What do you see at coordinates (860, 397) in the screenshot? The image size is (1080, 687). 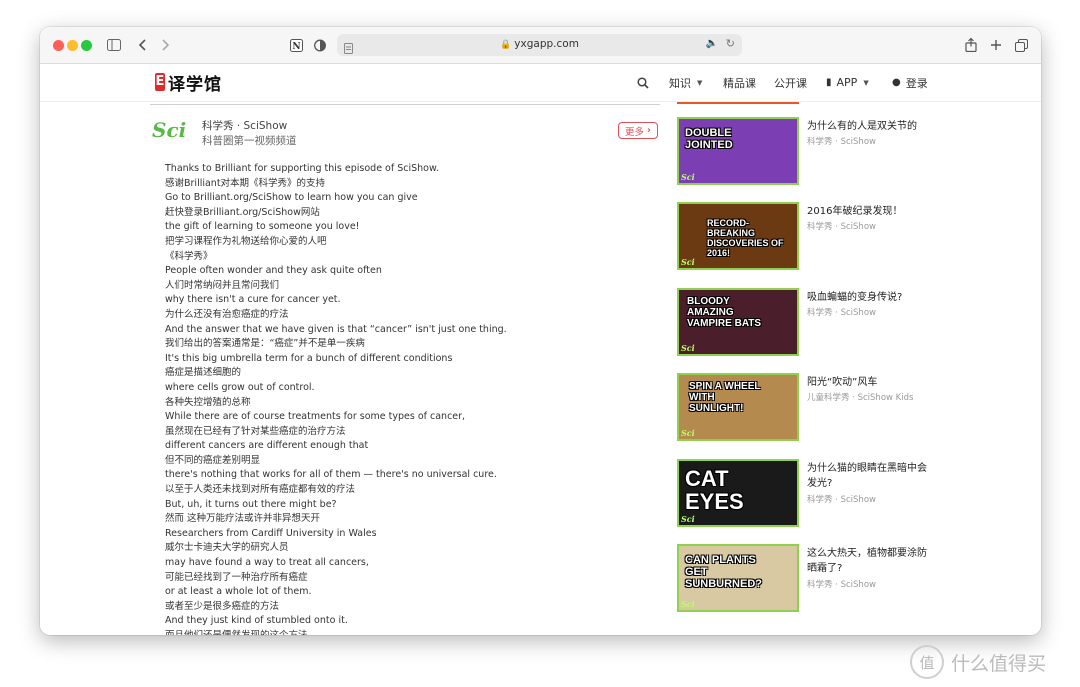 I see `video-channel: 儿童科学秀 · SciShow Kids` at bounding box center [860, 397].